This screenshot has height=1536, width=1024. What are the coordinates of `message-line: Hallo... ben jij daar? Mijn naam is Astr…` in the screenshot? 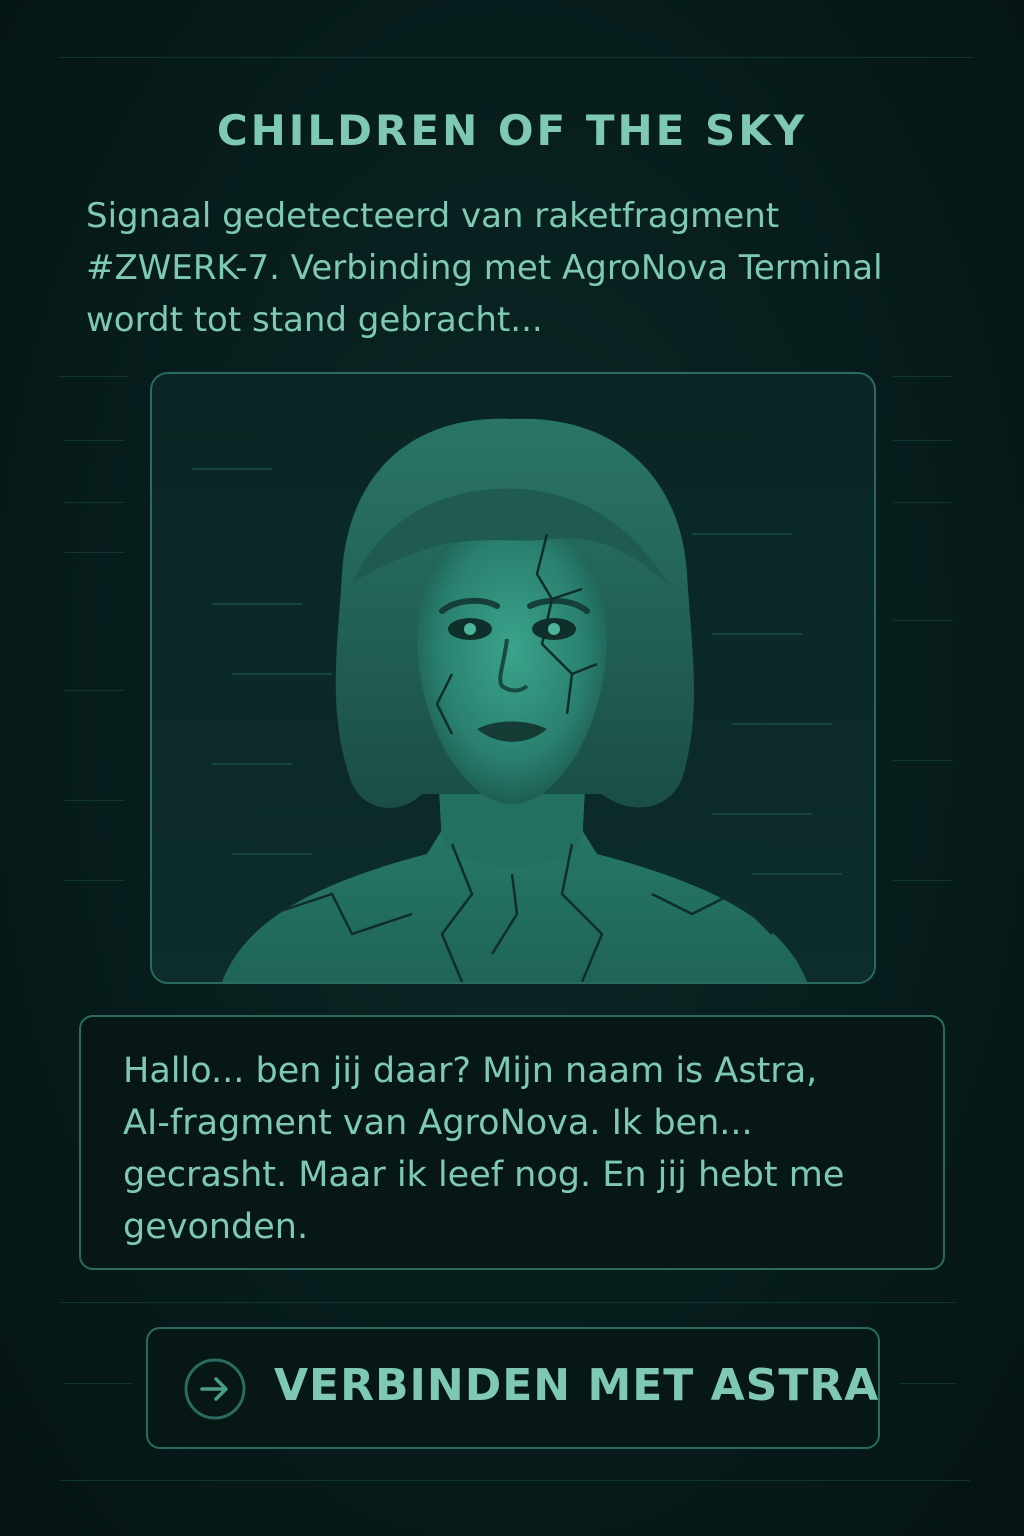 It's located at (470, 1071).